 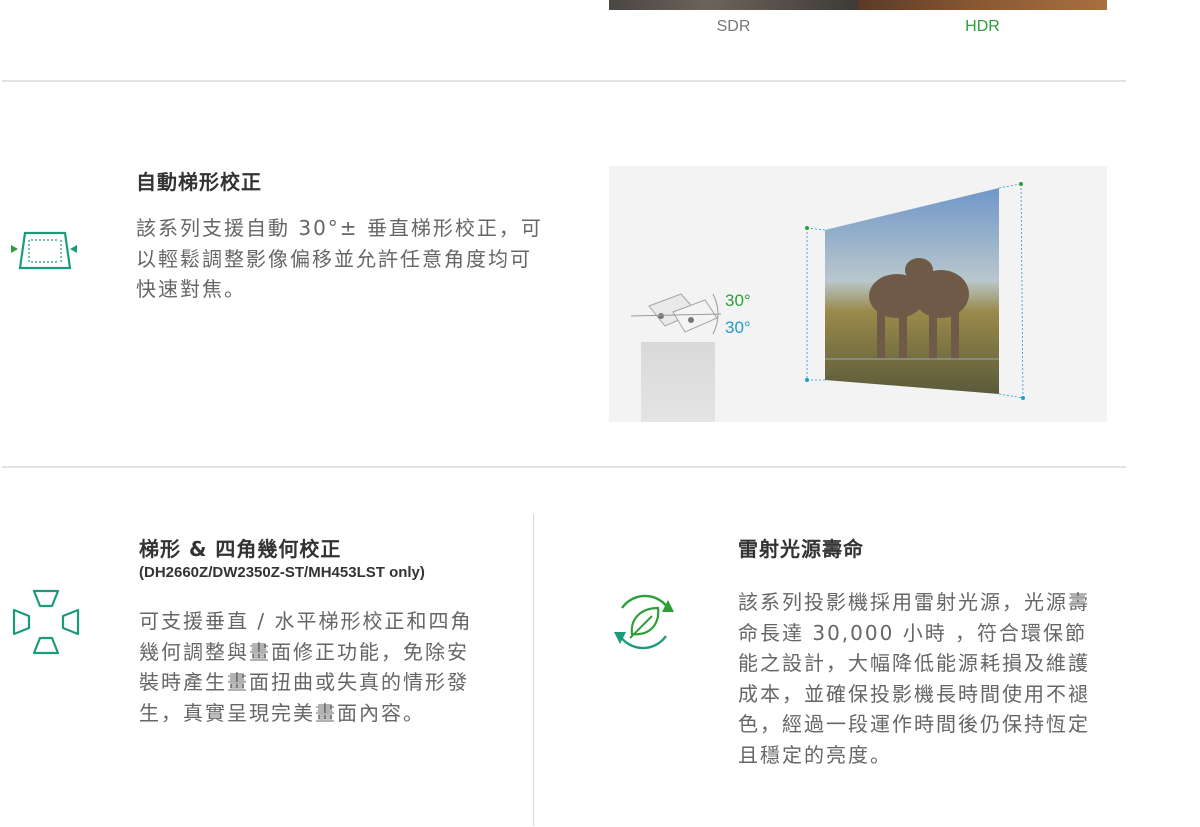 I want to click on four-corner-icon, so click(x=46, y=622).